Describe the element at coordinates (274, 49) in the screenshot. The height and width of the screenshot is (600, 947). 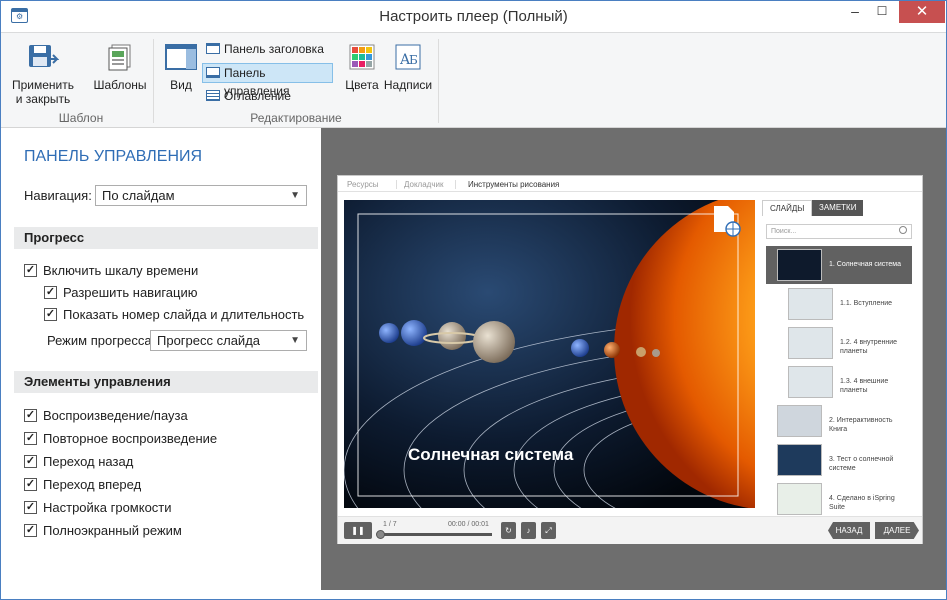
I see `title-panel-label: Панель заголовка` at that location.